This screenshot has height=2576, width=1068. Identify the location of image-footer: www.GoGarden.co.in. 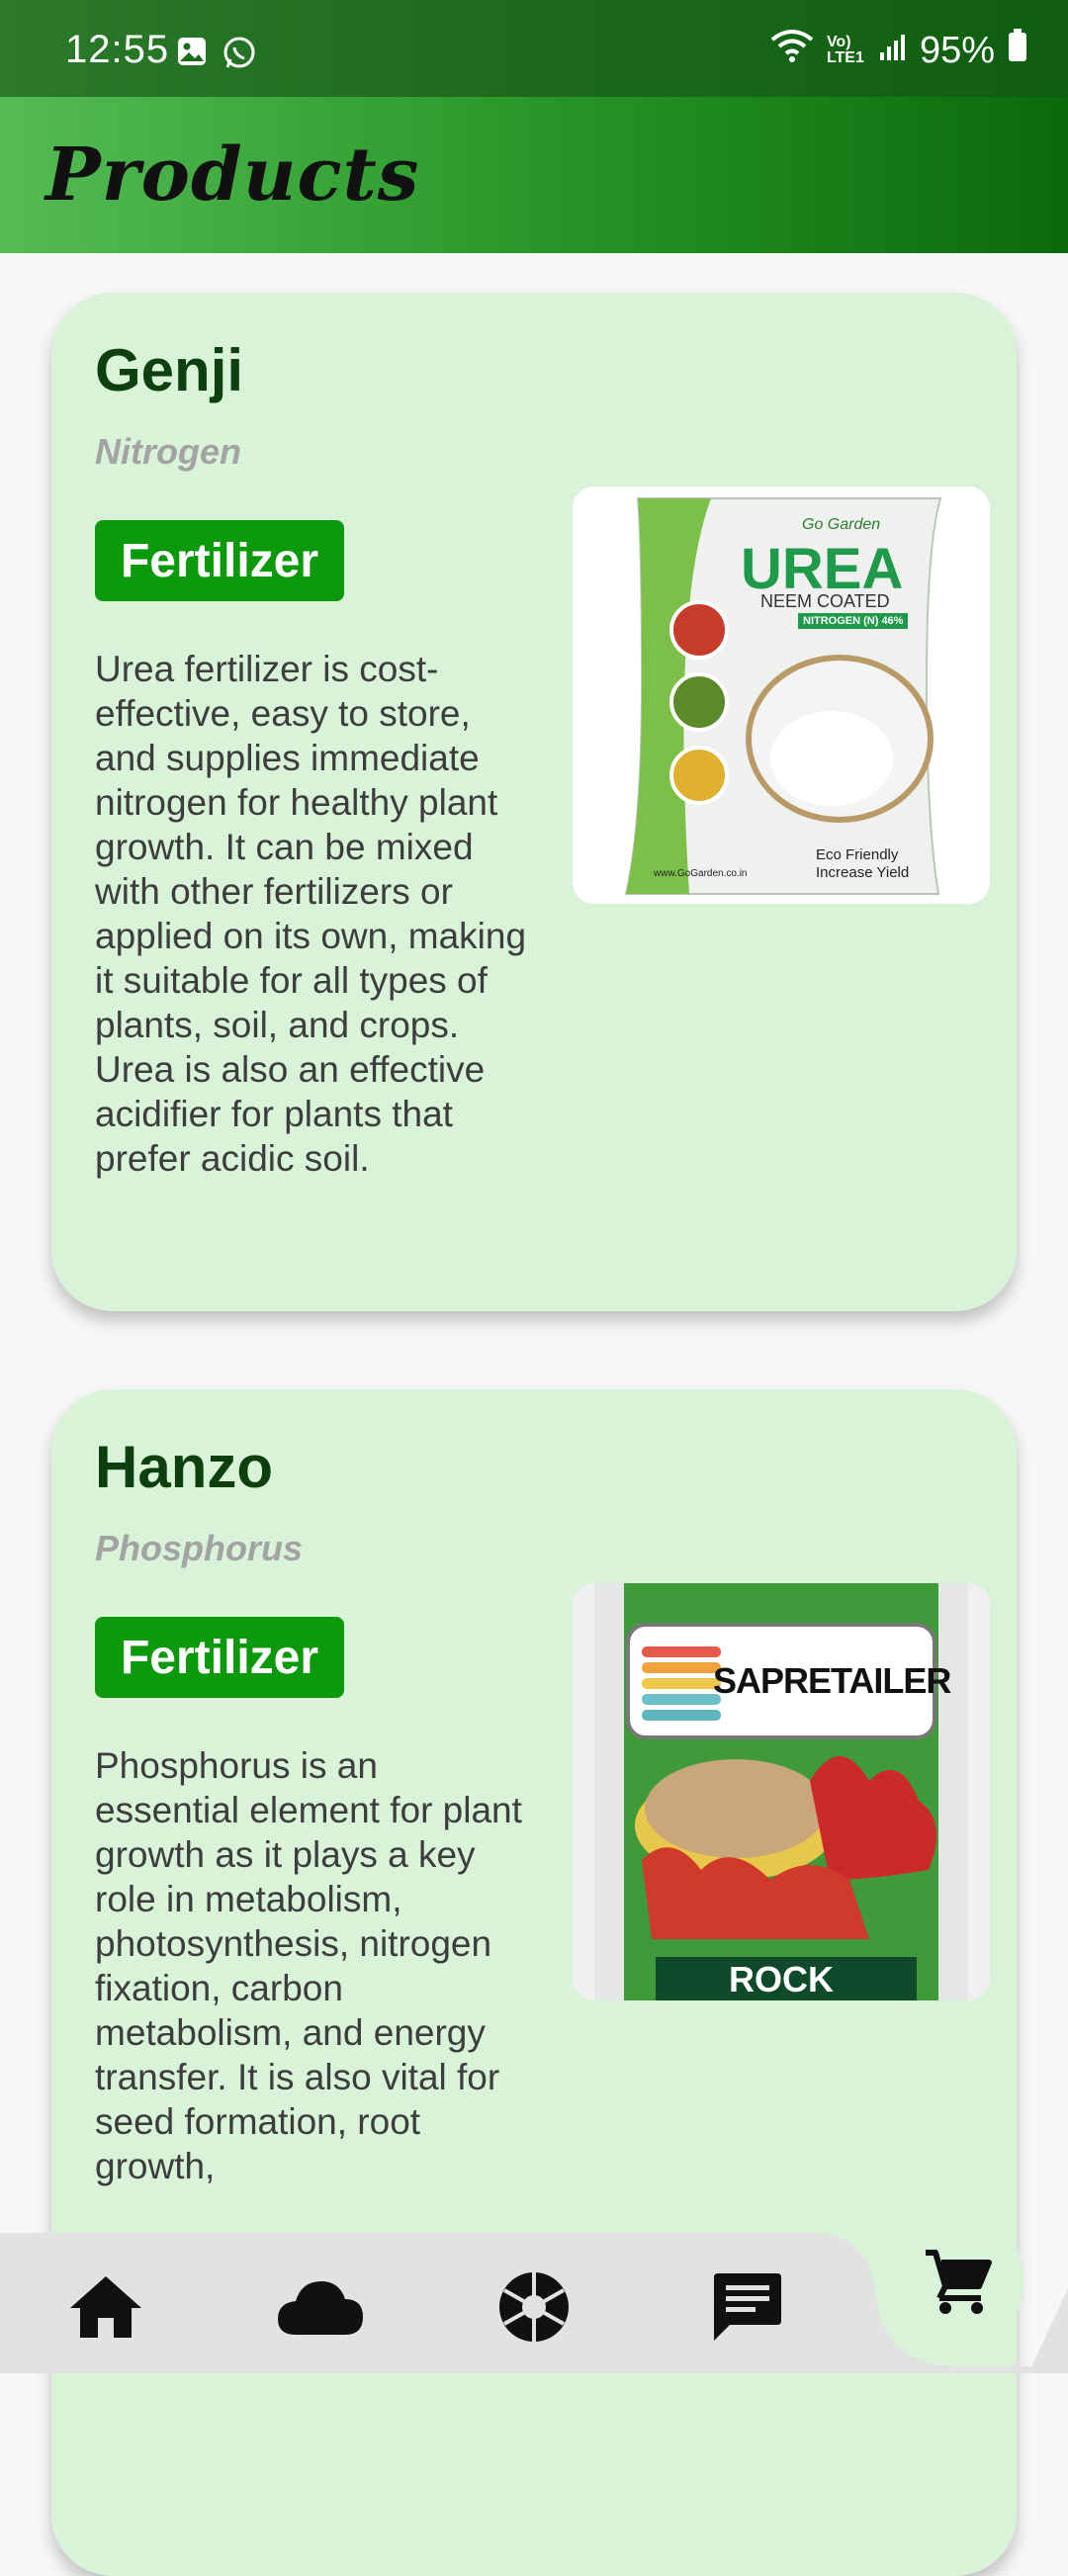
(701, 873).